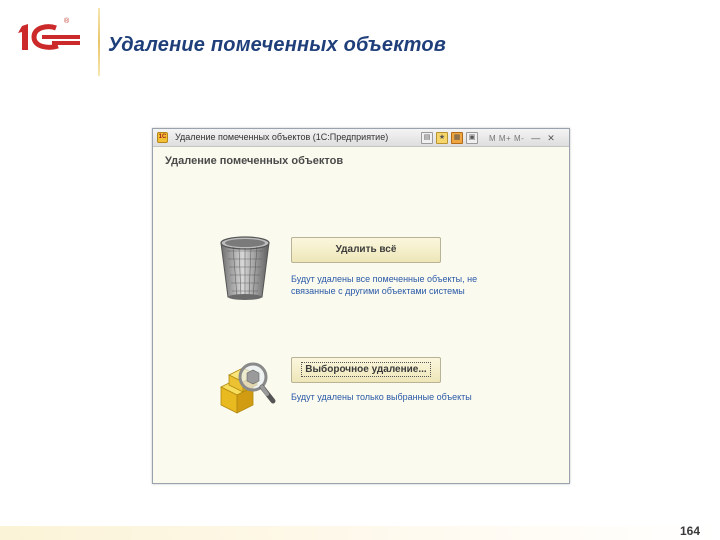  What do you see at coordinates (381, 397) in the screenshot?
I see `selective-delete-description: Будут удалены только выбранные объекты` at bounding box center [381, 397].